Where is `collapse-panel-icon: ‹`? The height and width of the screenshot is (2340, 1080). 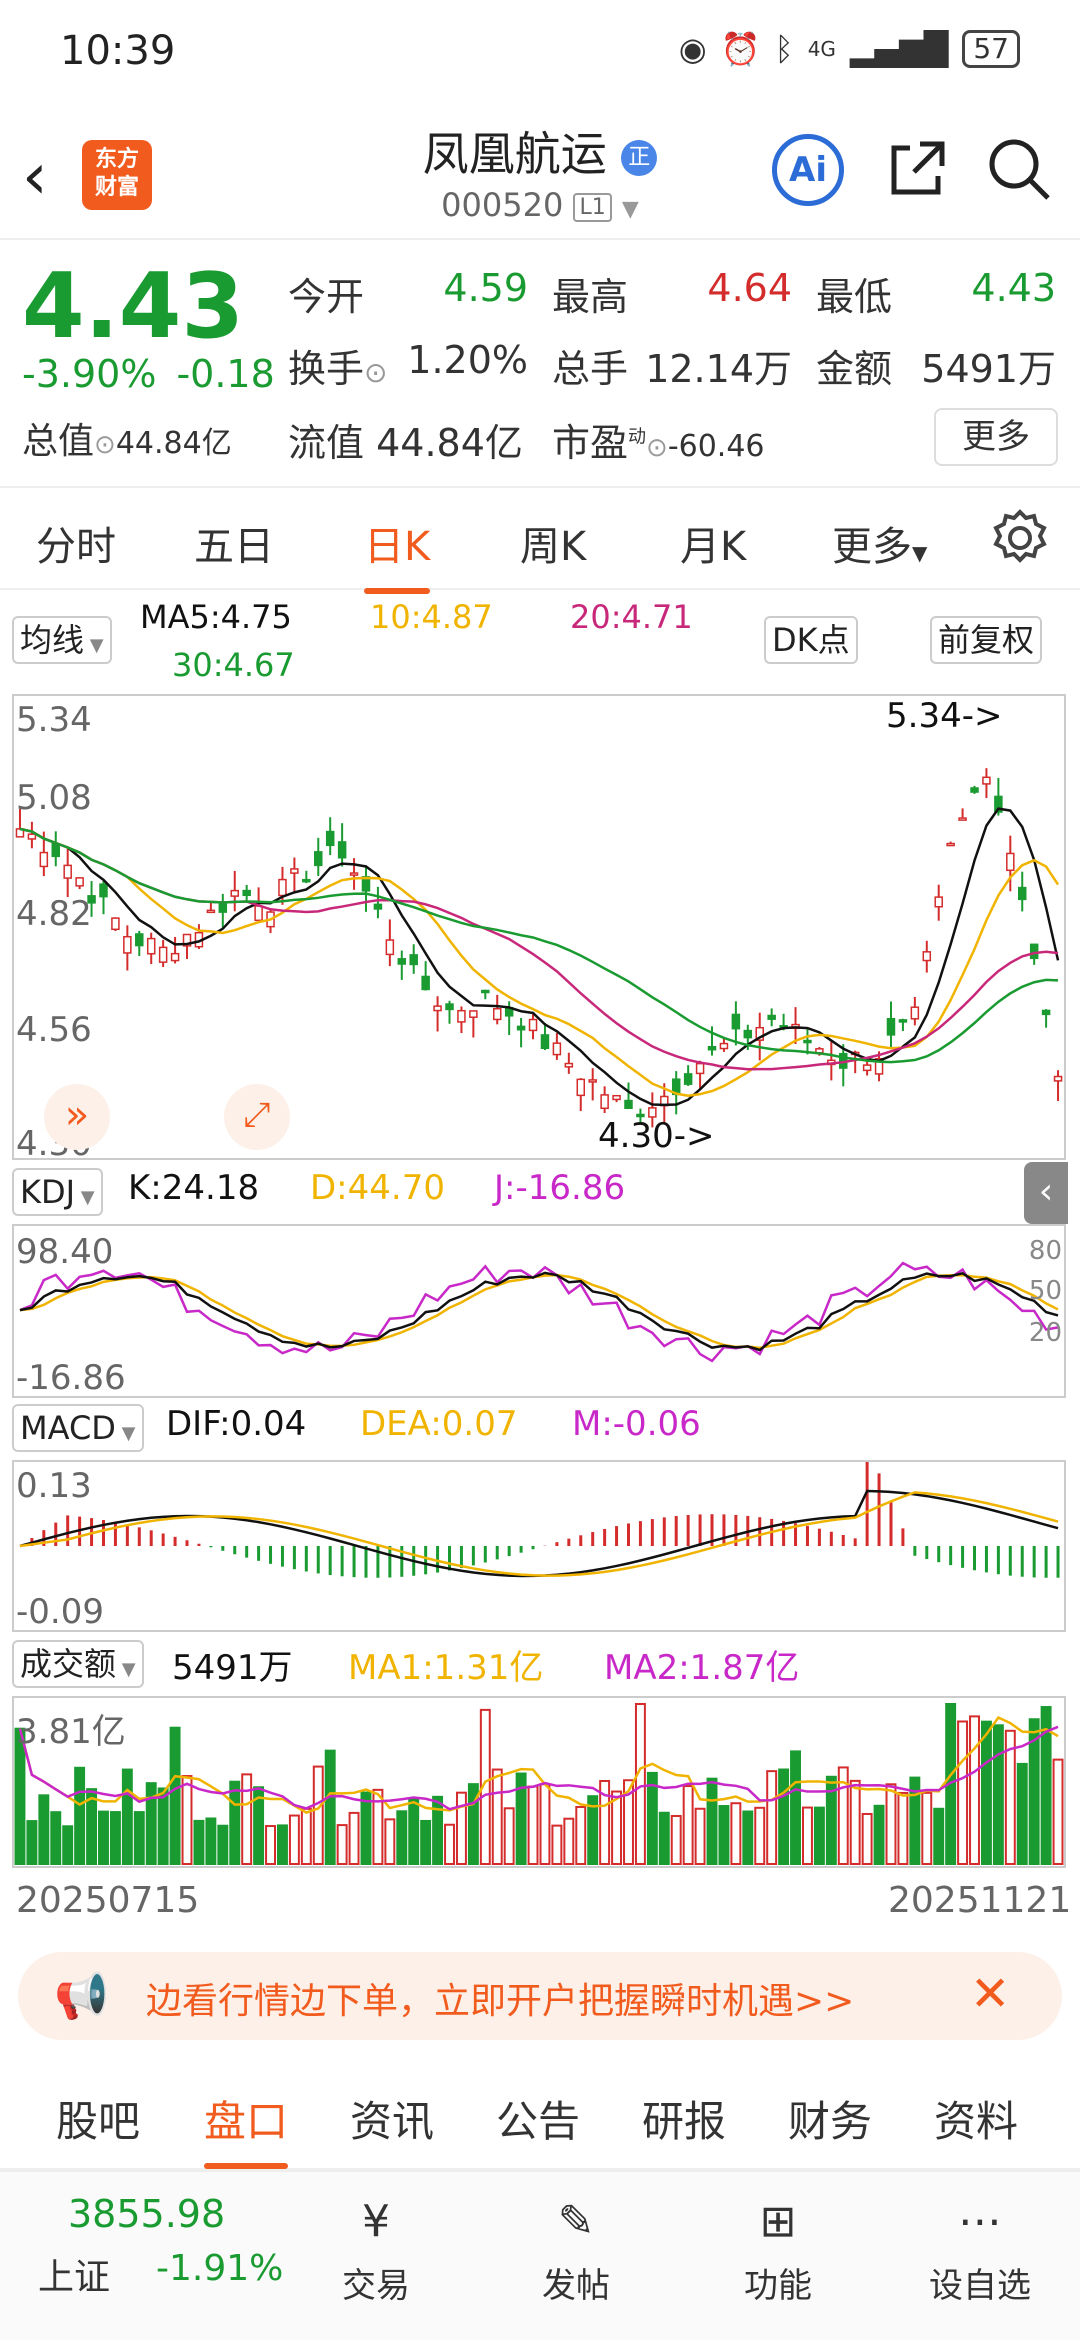
collapse-panel-icon: ‹ is located at coordinates (1046, 1193).